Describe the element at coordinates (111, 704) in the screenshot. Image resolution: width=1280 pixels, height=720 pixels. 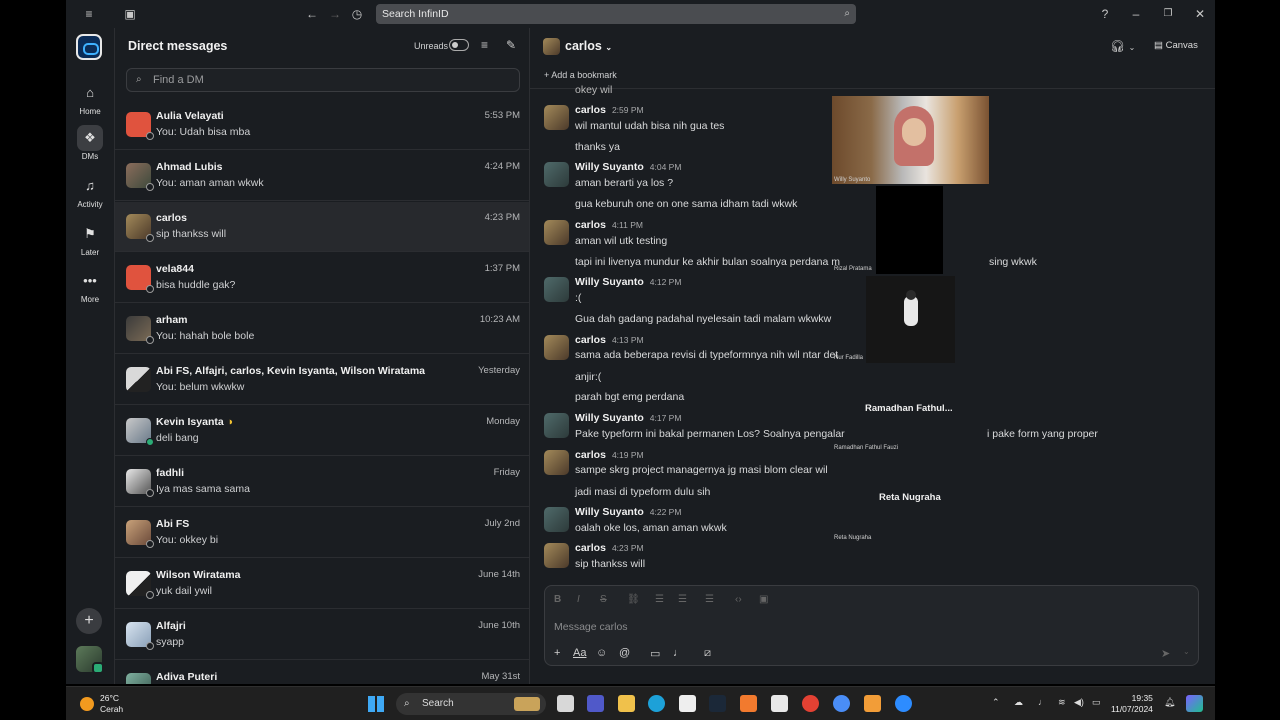
I see `weather-widget: 26°C Cerah` at that location.